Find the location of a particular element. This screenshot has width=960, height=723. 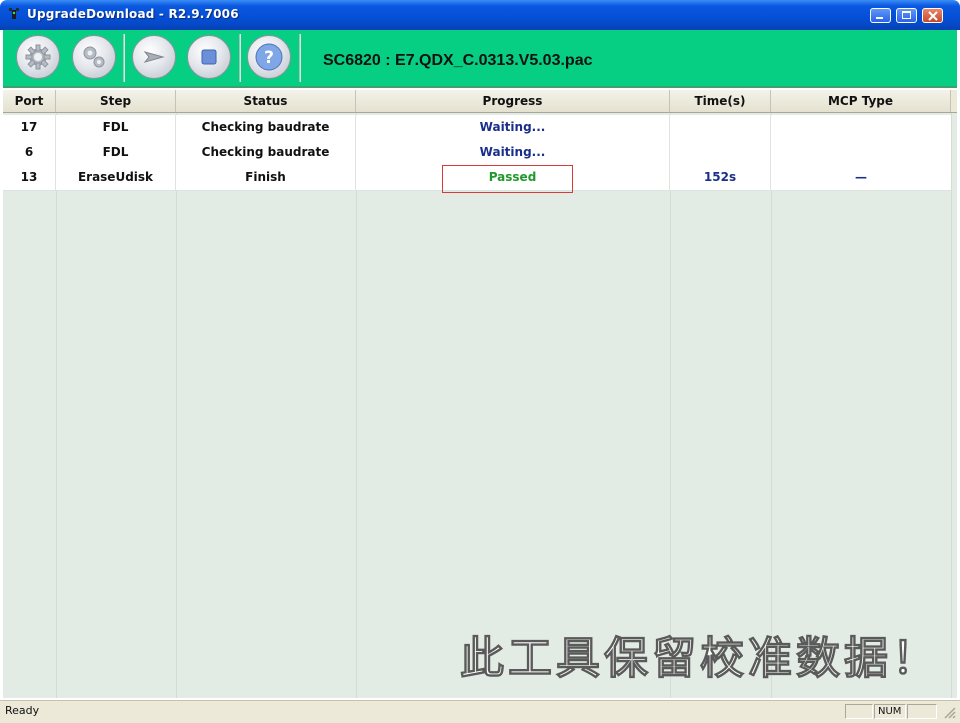

gears-icon is located at coordinates (94, 57).